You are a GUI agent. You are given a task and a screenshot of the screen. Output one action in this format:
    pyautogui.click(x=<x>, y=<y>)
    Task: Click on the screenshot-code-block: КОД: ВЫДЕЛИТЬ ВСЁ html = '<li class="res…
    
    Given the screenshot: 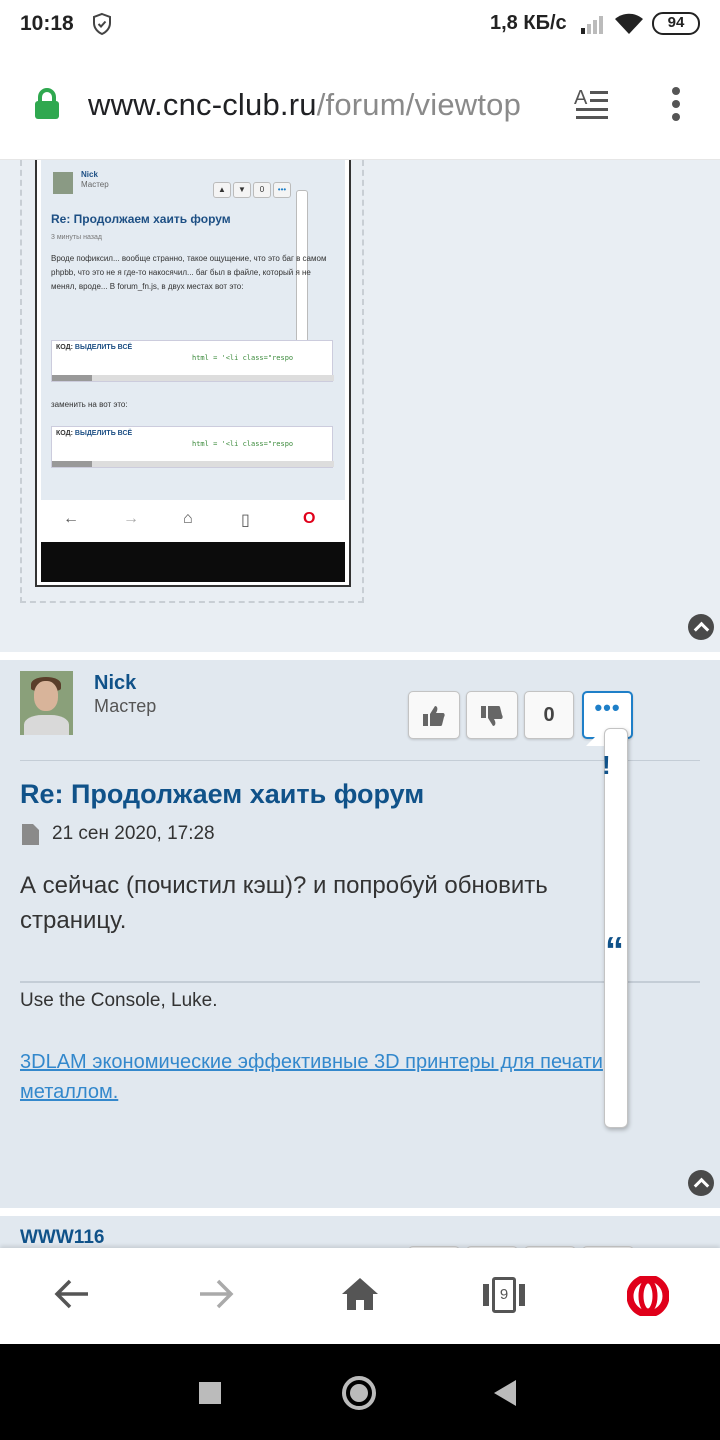 What is the action you would take?
    pyautogui.click(x=192, y=361)
    